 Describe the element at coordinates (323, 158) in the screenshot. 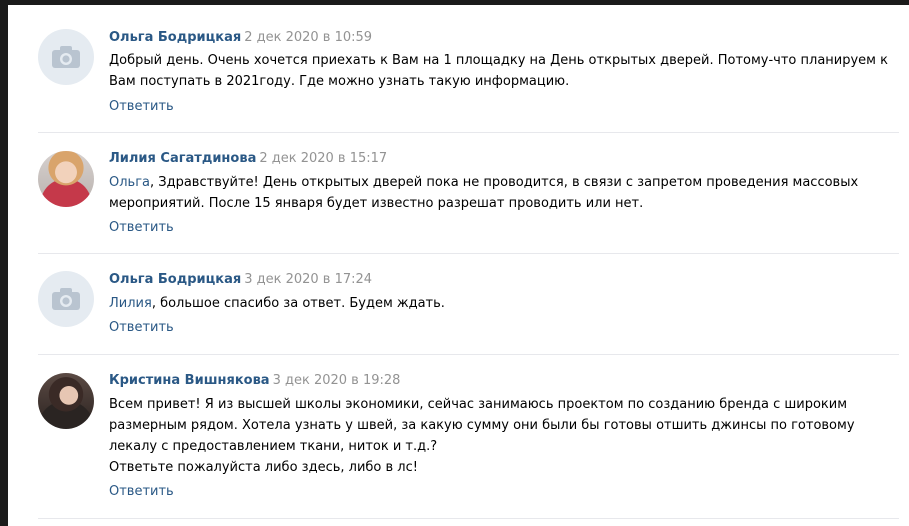

I see `comment-date: 2 дек 2020 в 15:17` at that location.